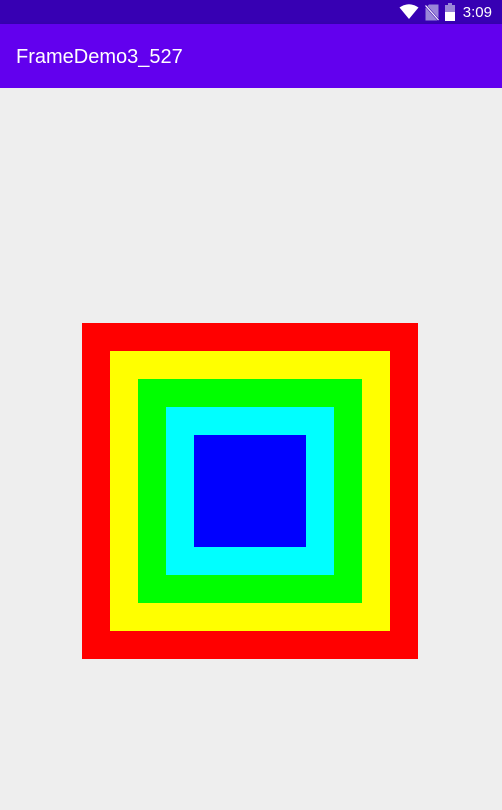 The width and height of the screenshot is (502, 810). Describe the element at coordinates (99, 57) in the screenshot. I see `app-title: FrameDemo3_527` at that location.